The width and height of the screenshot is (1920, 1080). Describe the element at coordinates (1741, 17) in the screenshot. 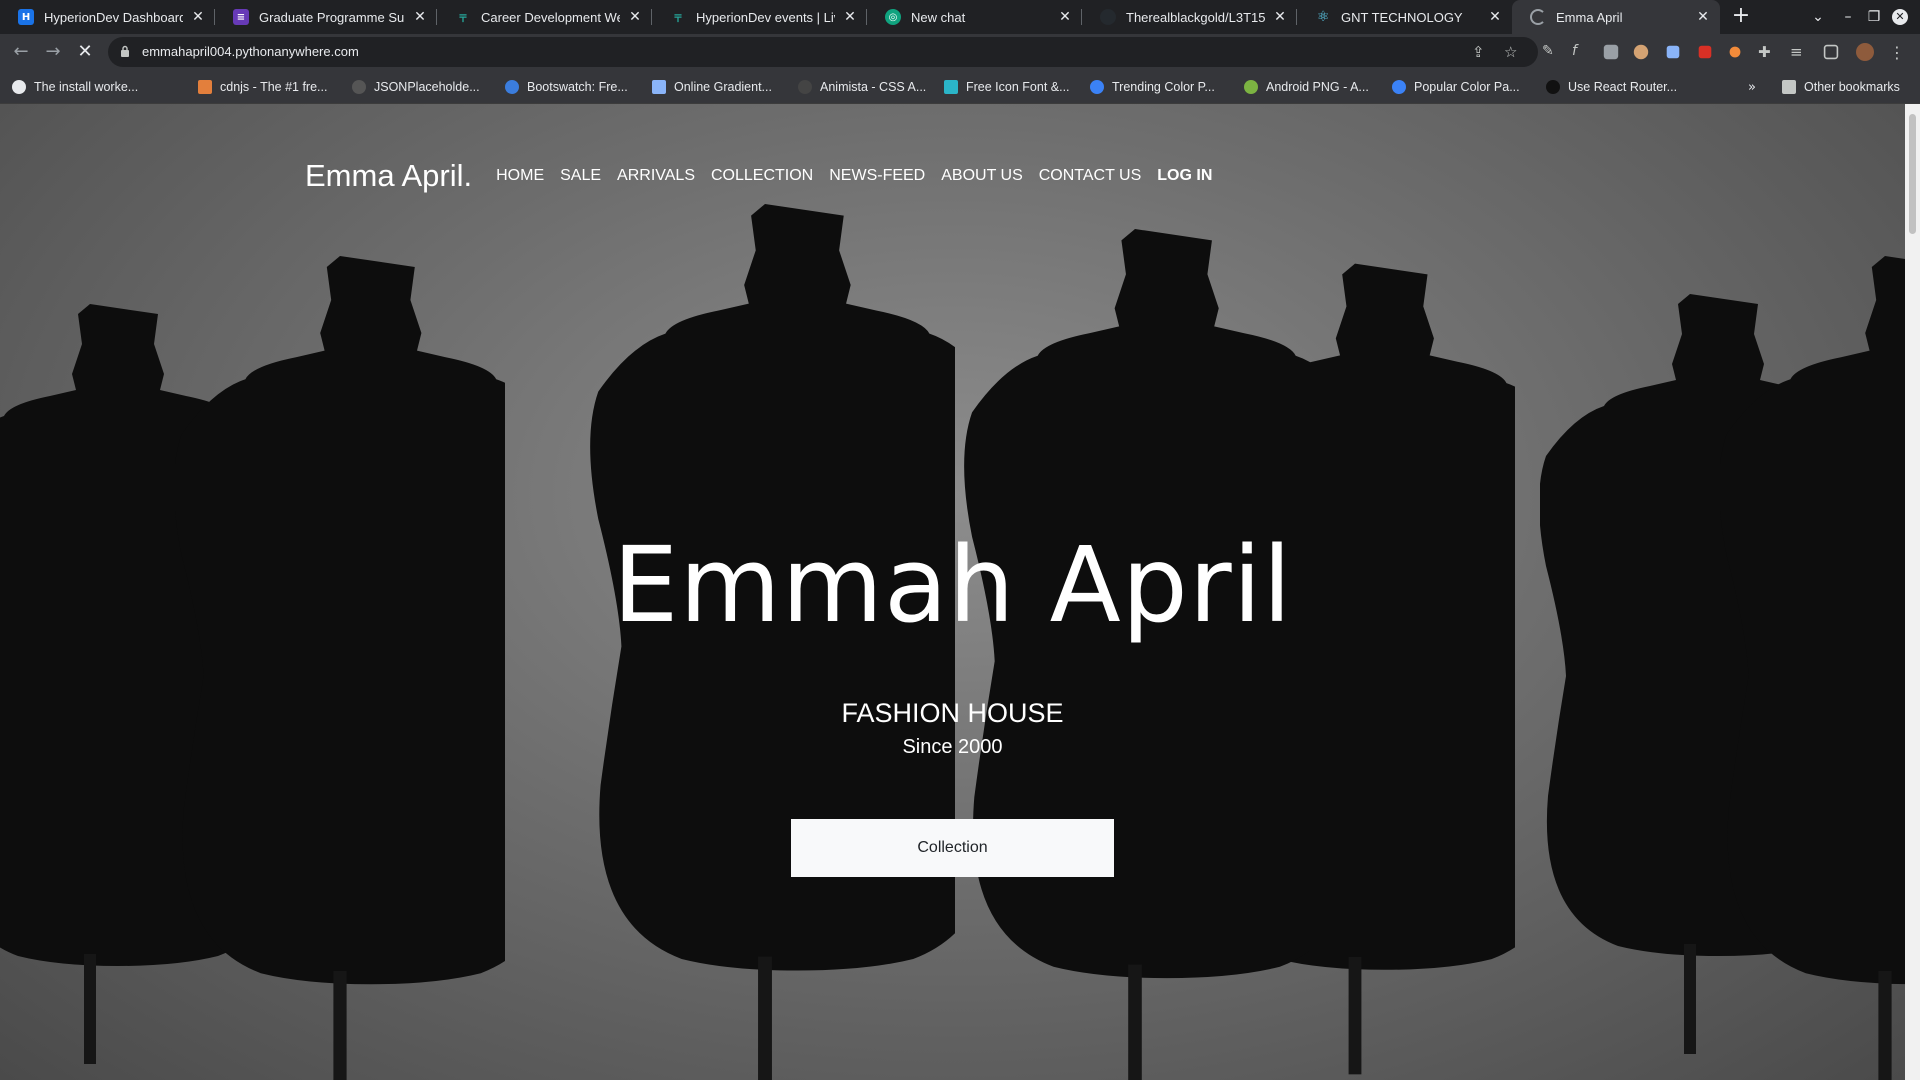

I see `new-tab-button: +` at that location.